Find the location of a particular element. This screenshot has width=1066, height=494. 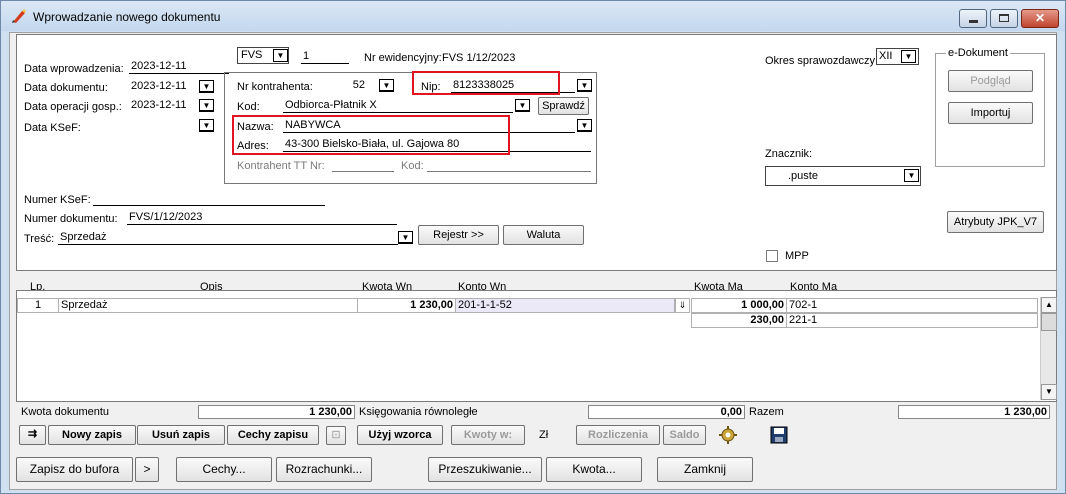

row-kwota-wn: 1 230,00 is located at coordinates (406, 305).